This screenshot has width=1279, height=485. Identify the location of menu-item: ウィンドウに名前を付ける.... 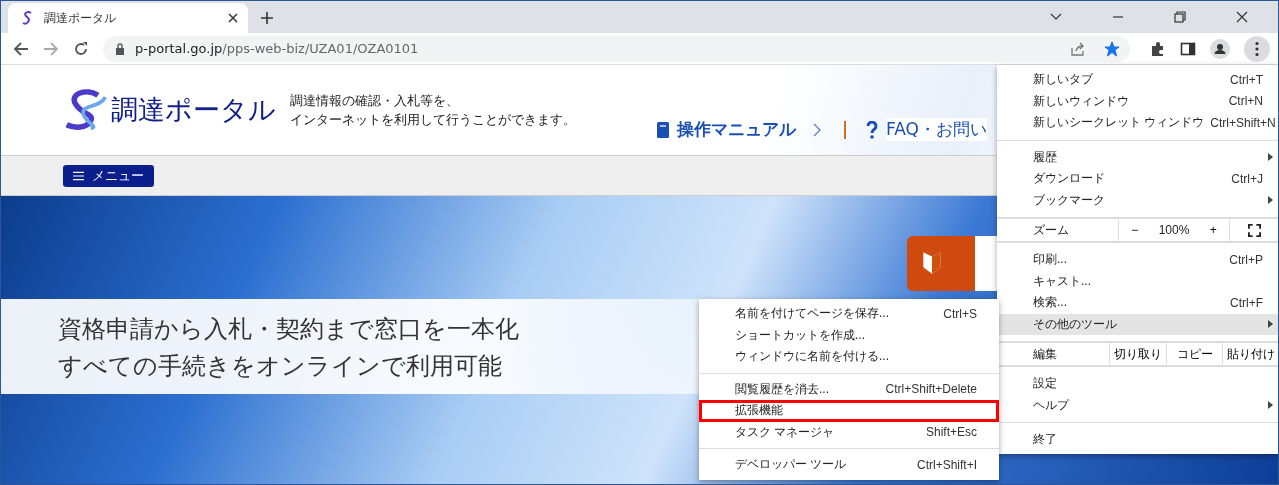
(849, 357).